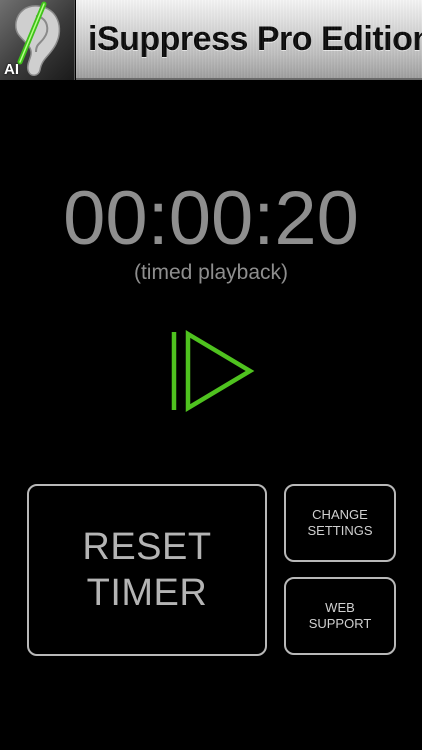 This screenshot has width=422, height=750. I want to click on title-bar: iSuppress Pro Edition, so click(249, 40).